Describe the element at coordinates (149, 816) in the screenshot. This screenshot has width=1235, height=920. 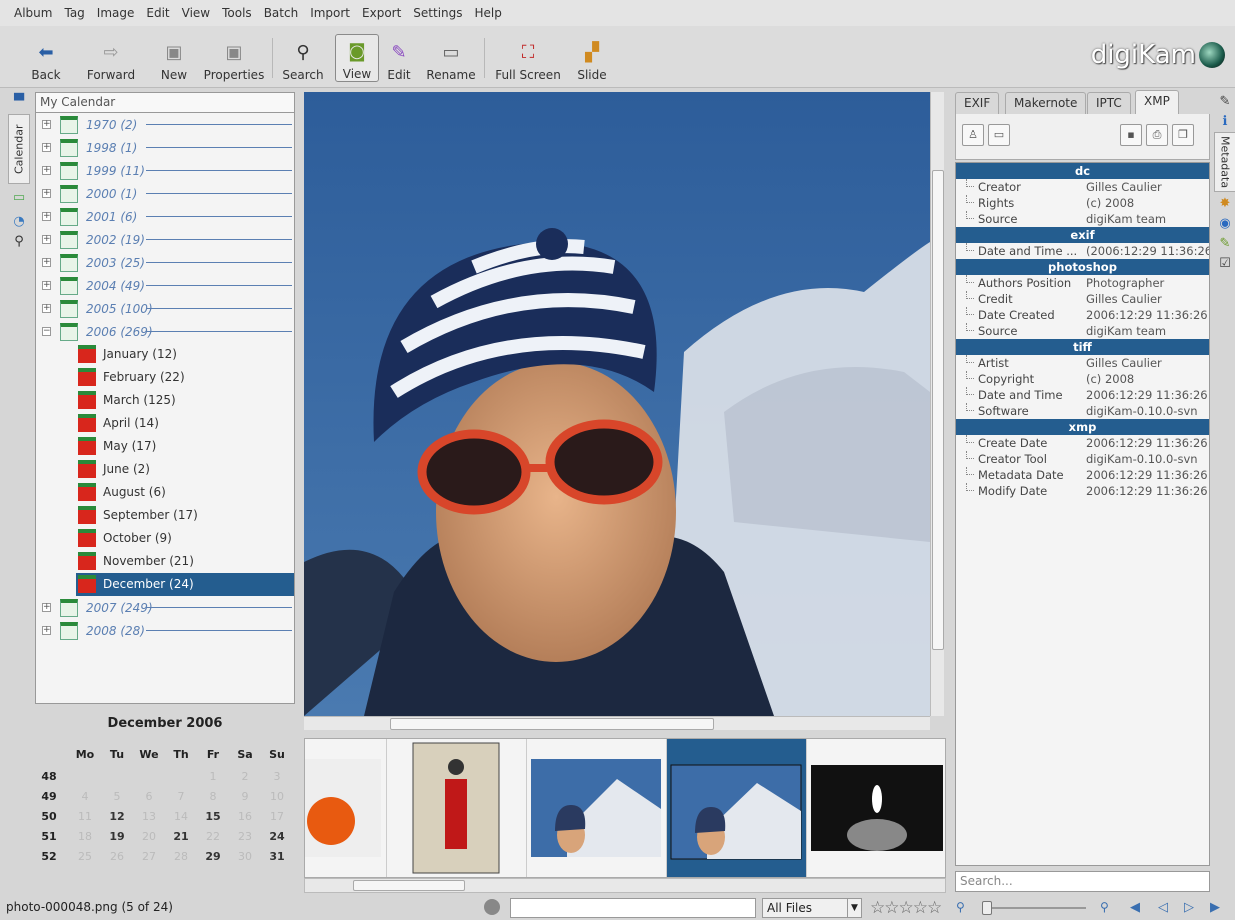
I see `calendar-day: 13` at that location.